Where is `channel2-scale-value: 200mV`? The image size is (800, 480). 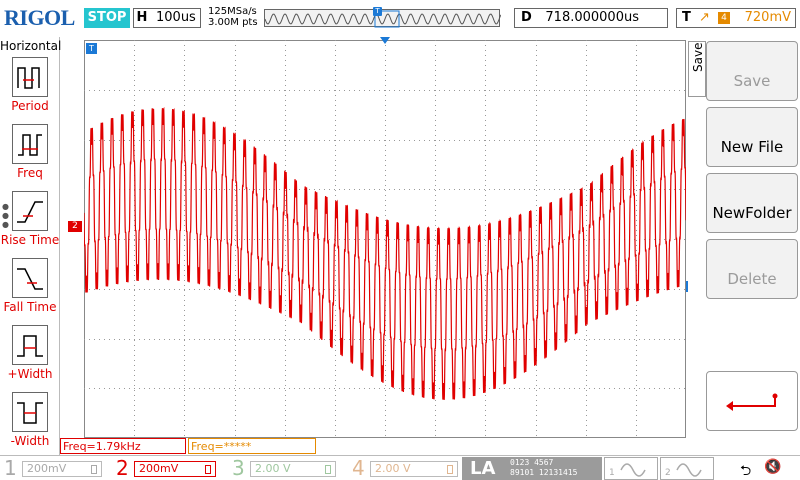
channel2-scale-value: 200mV is located at coordinates (159, 468).